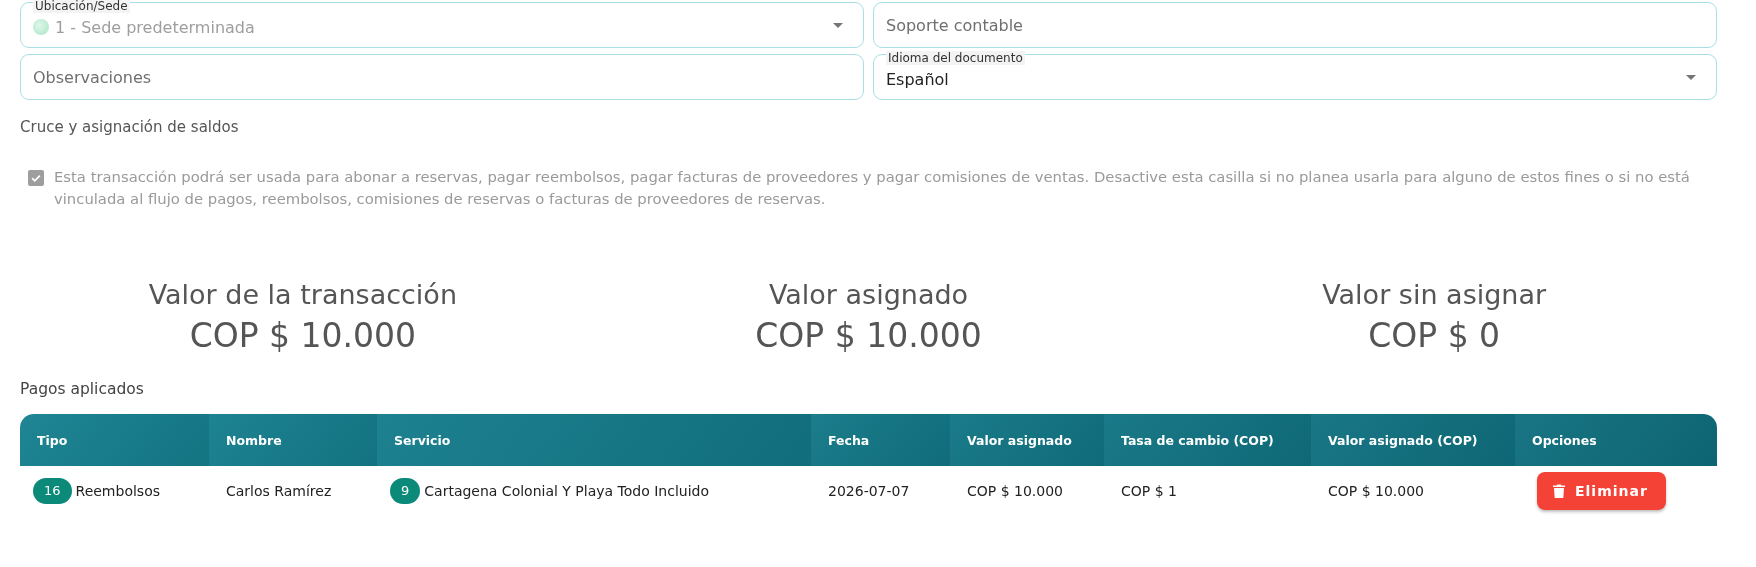  Describe the element at coordinates (1601, 491) in the screenshot. I see `delete-button: Eliminar` at that location.